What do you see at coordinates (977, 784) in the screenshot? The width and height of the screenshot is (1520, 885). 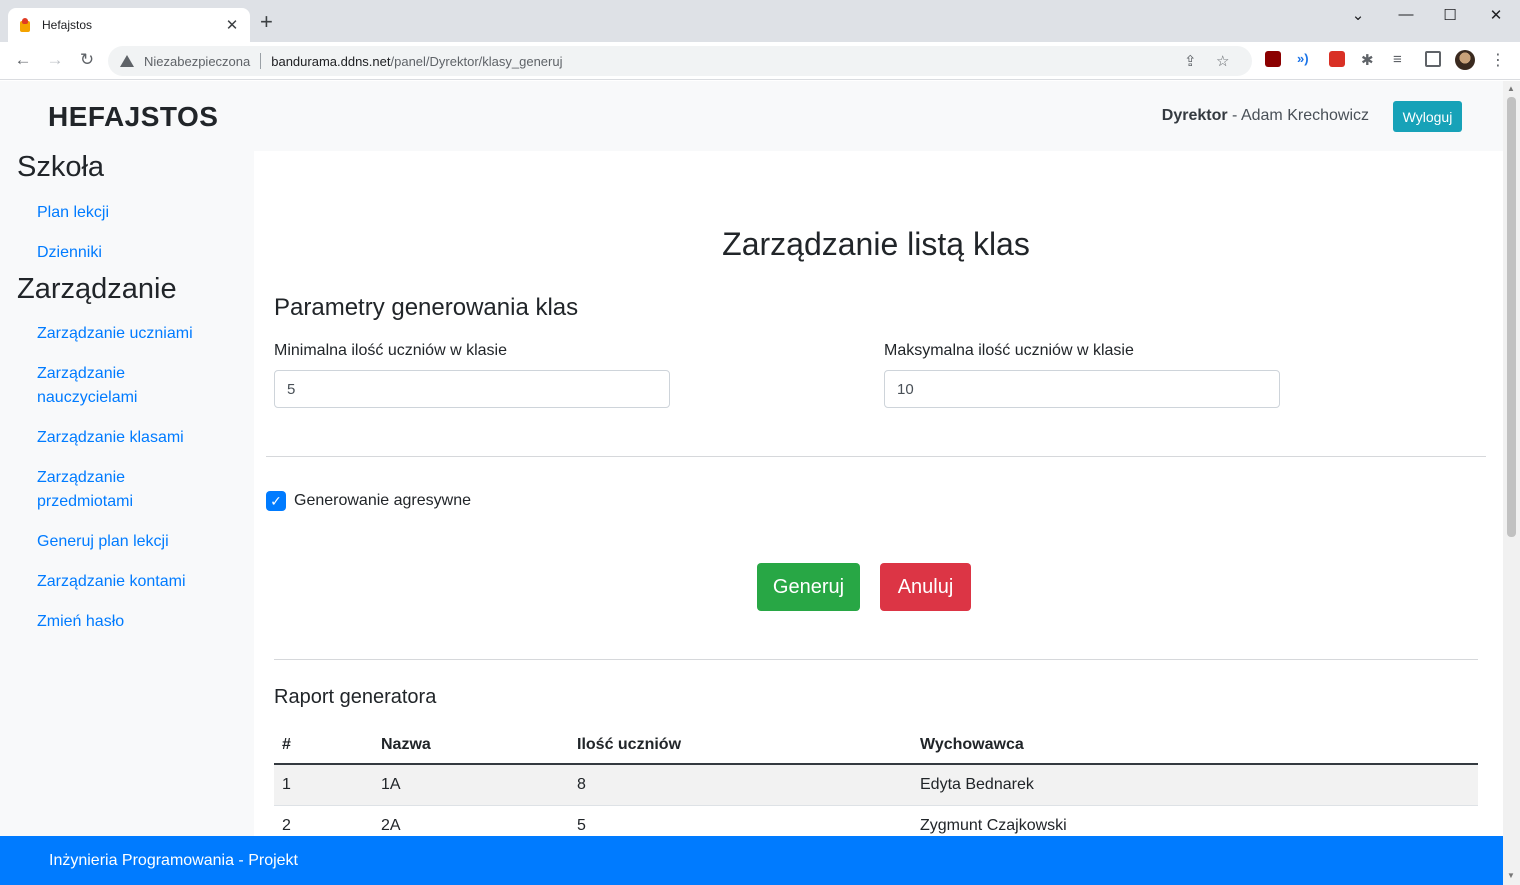 I see `cell-tutor: Edyta Bednarek` at bounding box center [977, 784].